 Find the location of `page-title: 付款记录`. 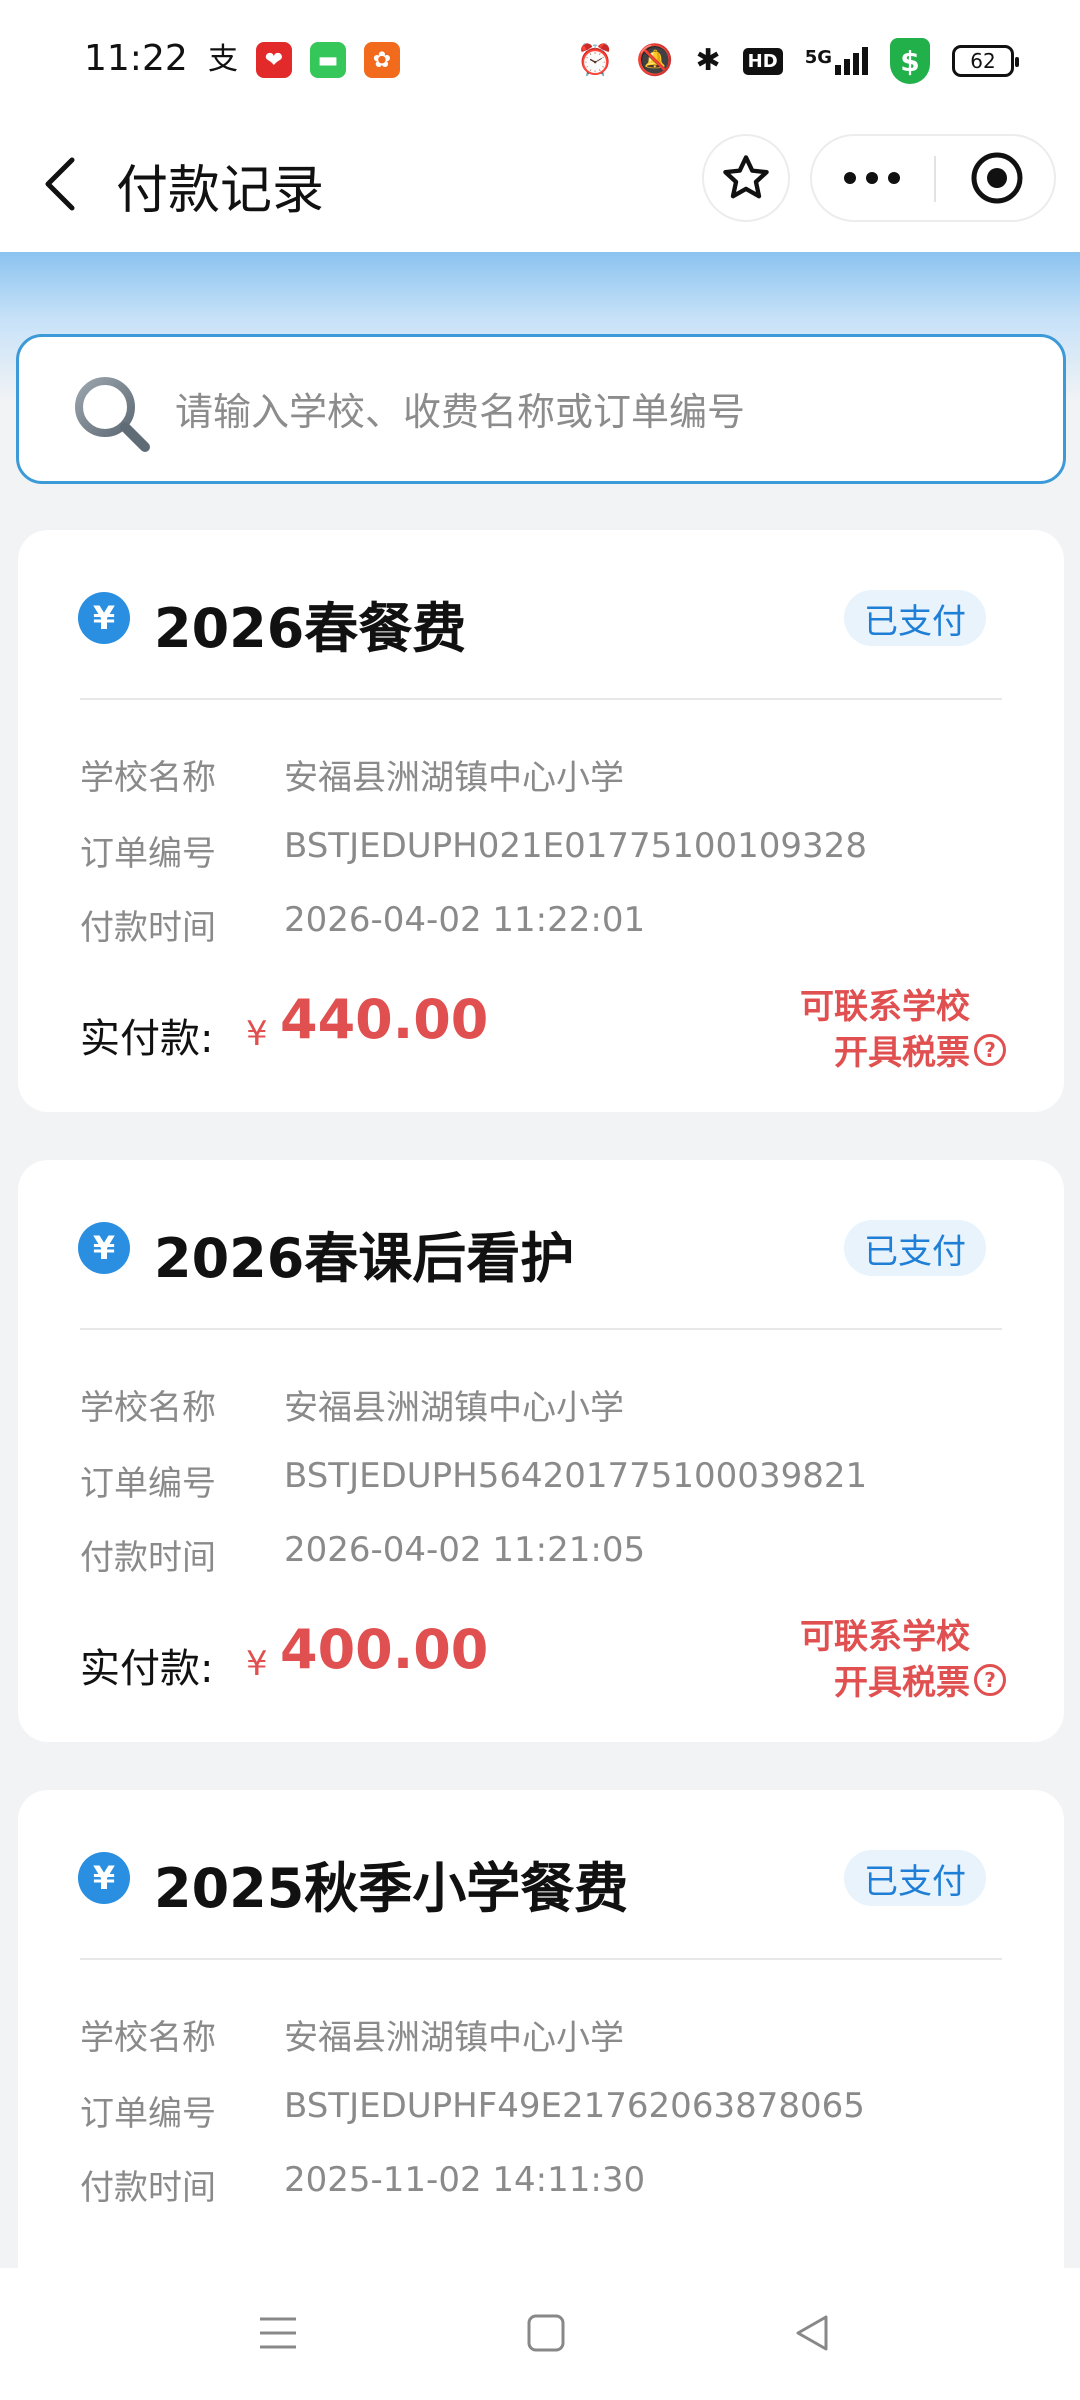

page-title: 付款记录 is located at coordinates (220, 191).